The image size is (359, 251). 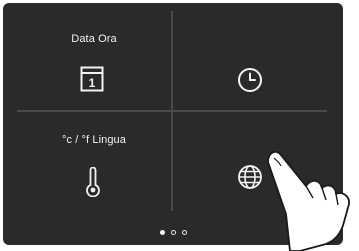 What do you see at coordinates (92, 83) in the screenshot?
I see `calendar-day: 1` at bounding box center [92, 83].